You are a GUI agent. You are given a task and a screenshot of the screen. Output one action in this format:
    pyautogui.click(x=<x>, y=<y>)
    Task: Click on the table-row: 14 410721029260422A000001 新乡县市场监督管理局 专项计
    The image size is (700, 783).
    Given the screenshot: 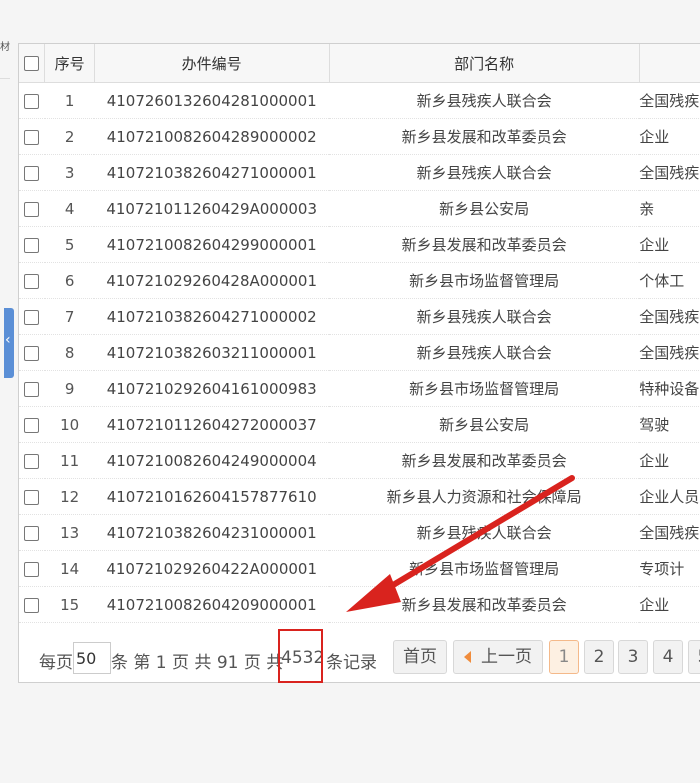 What is the action you would take?
    pyautogui.click(x=359, y=568)
    